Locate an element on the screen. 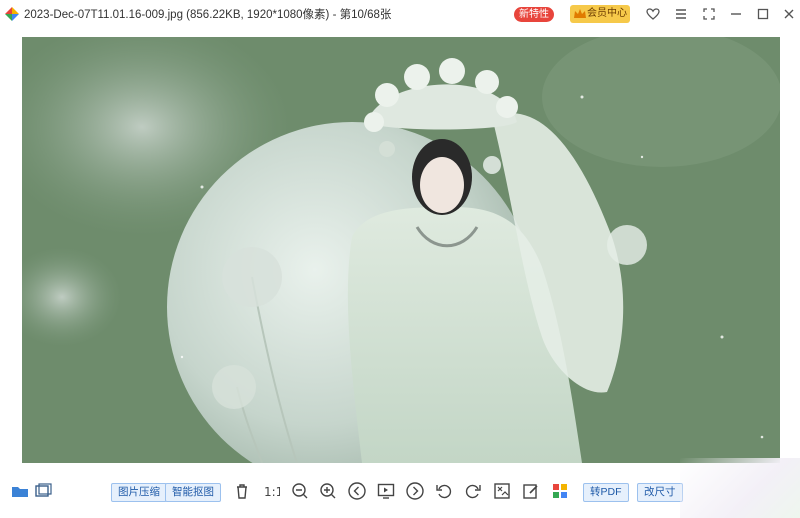  zoom-out-icon is located at coordinates (300, 491).